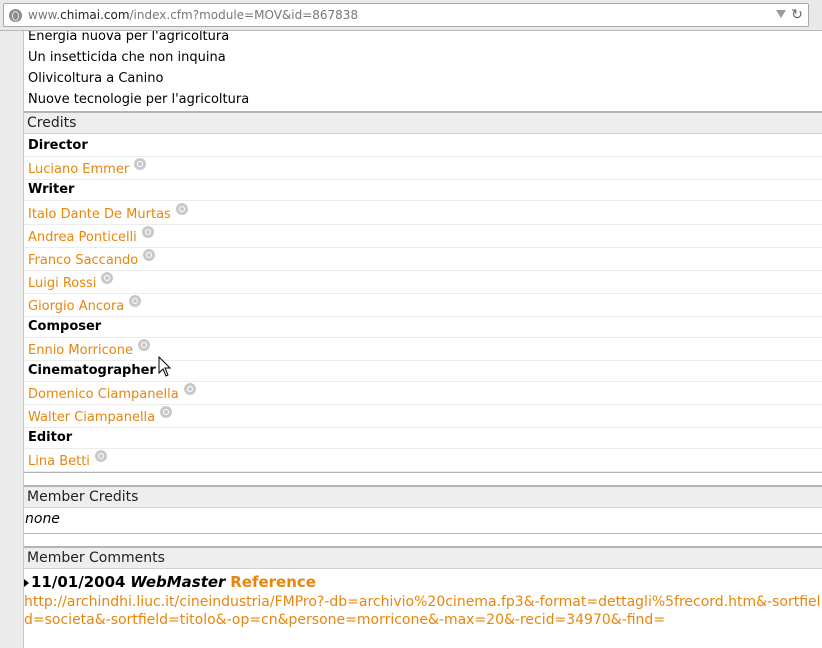 This screenshot has height=648, width=822. Describe the element at coordinates (12, 339) in the screenshot. I see `left-gutter` at that location.